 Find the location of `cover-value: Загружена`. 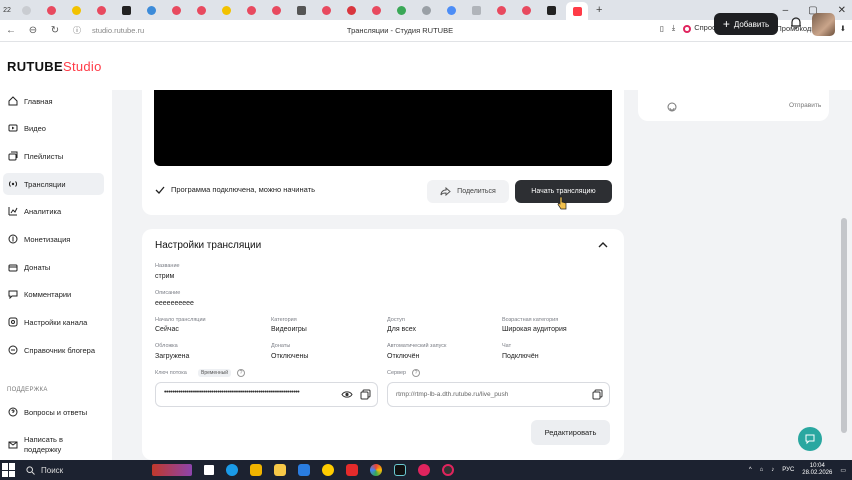

cover-value: Загружена is located at coordinates (172, 356).